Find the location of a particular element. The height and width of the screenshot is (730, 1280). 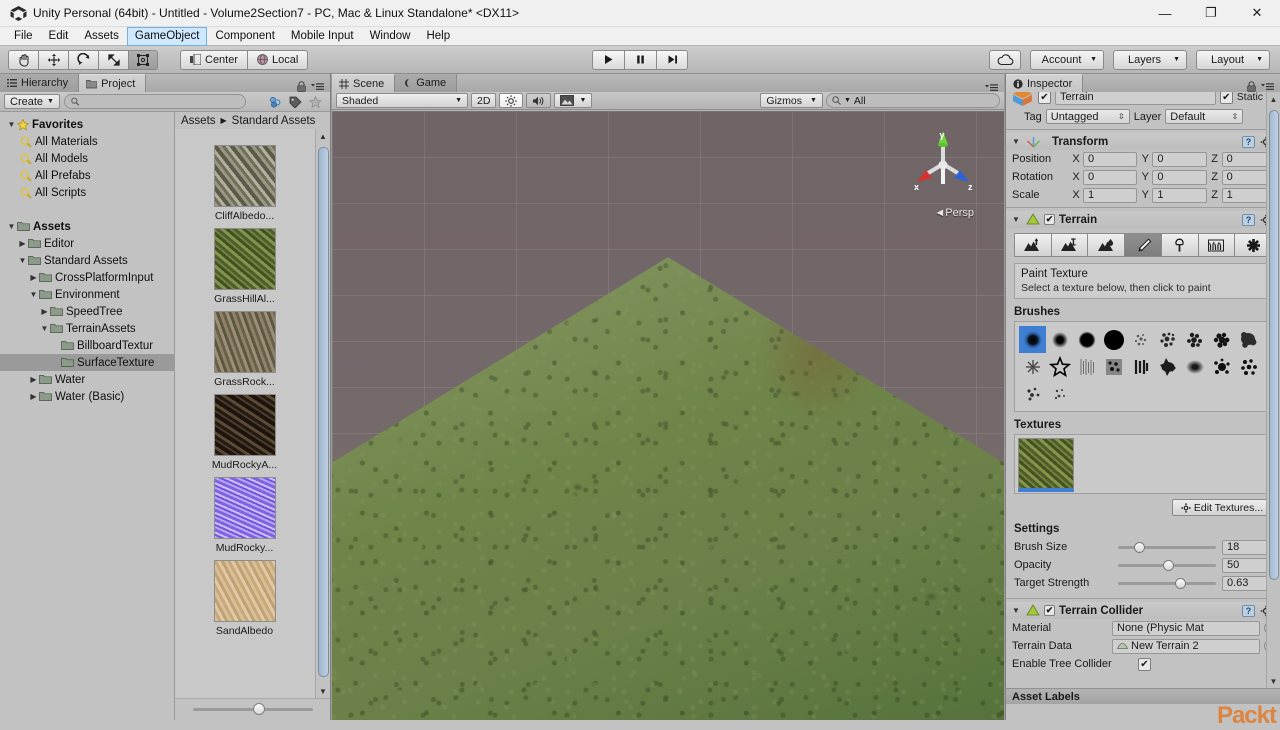

asset-item: SandAlbedo is located at coordinates (244, 598).